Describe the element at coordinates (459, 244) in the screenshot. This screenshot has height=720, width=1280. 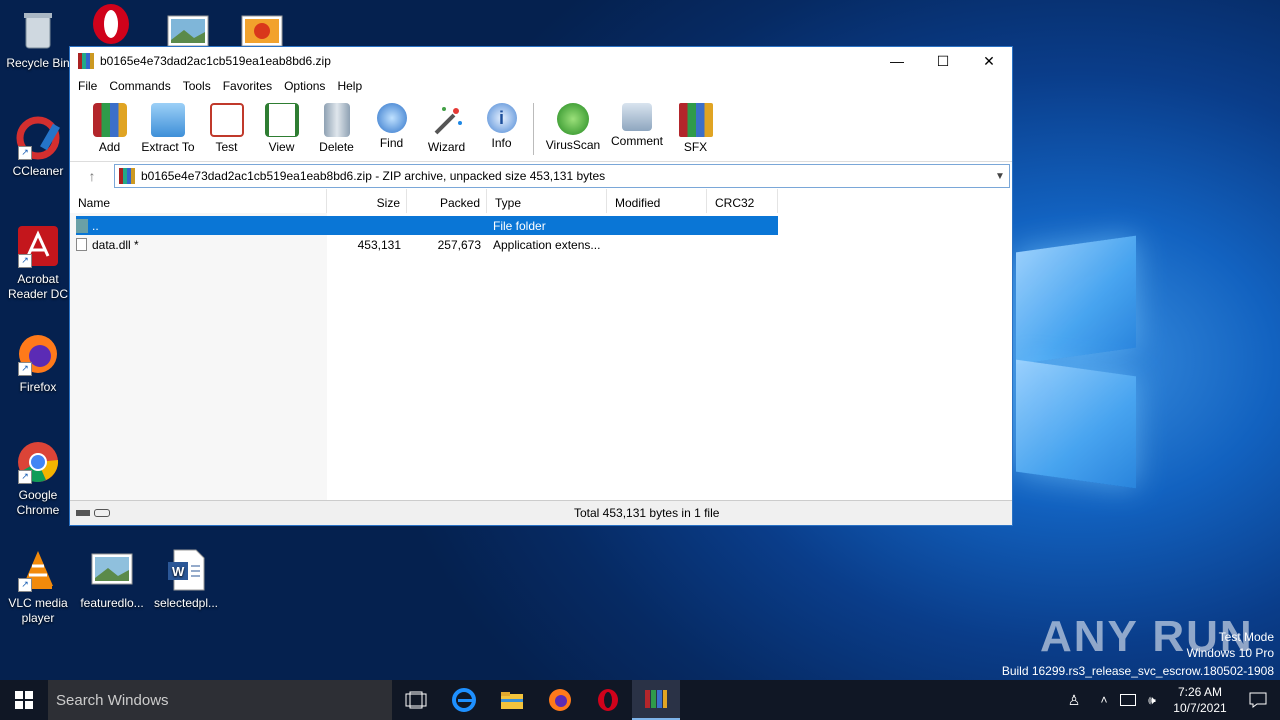
I see `row-packed: 257,673` at that location.